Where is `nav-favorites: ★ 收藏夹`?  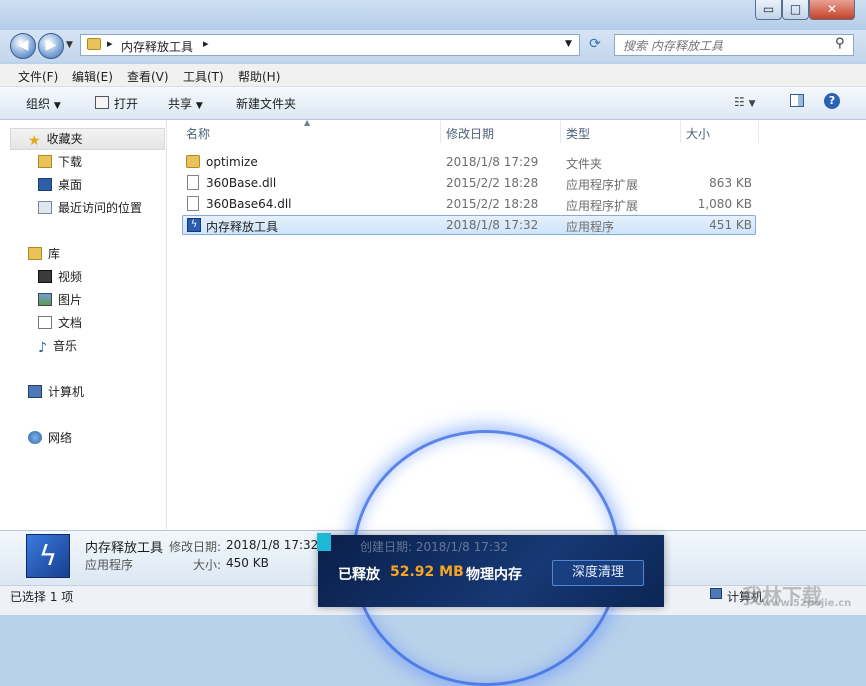 nav-favorites: ★ 收藏夹 is located at coordinates (55, 139).